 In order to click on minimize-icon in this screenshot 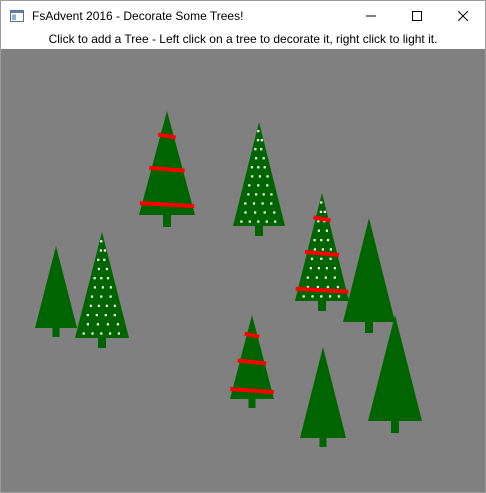, I will do `click(371, 16)`.